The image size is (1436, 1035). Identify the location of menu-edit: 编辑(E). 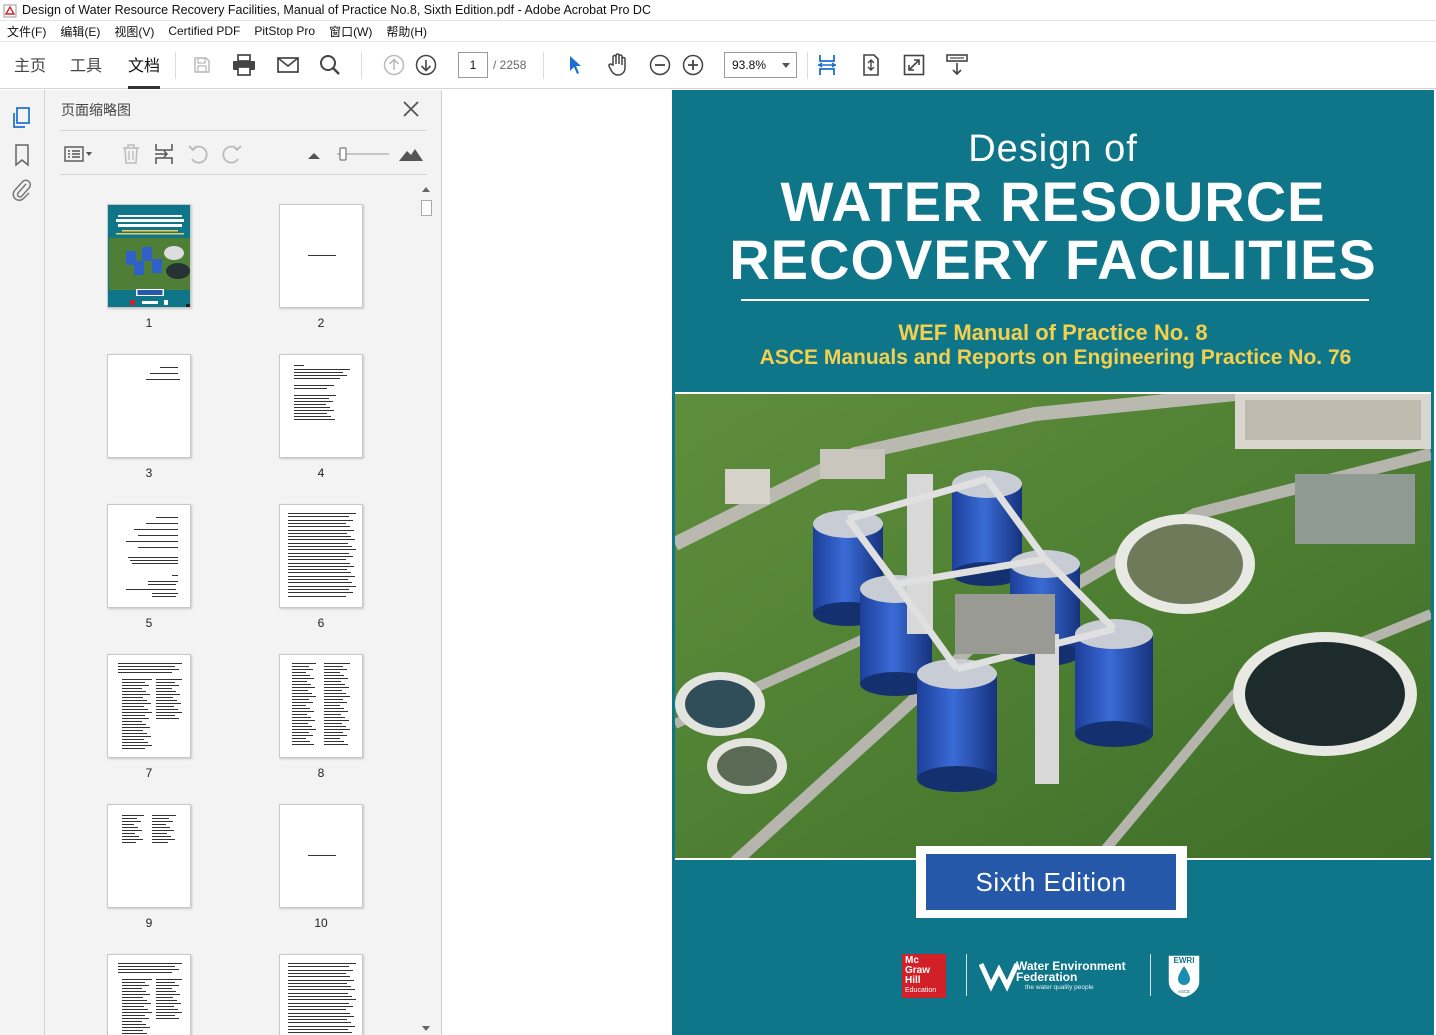
(80, 31).